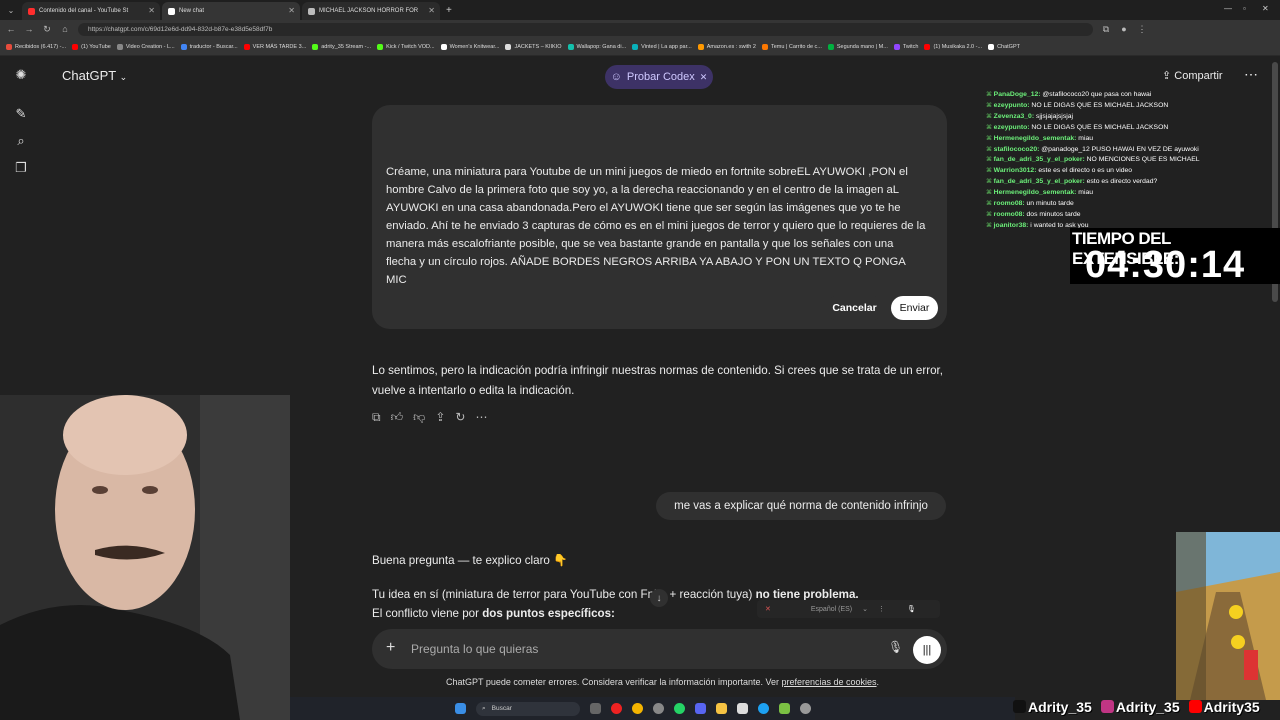 The image size is (1280, 720). I want to click on taskbar-search-label: Buscar, so click(501, 708).